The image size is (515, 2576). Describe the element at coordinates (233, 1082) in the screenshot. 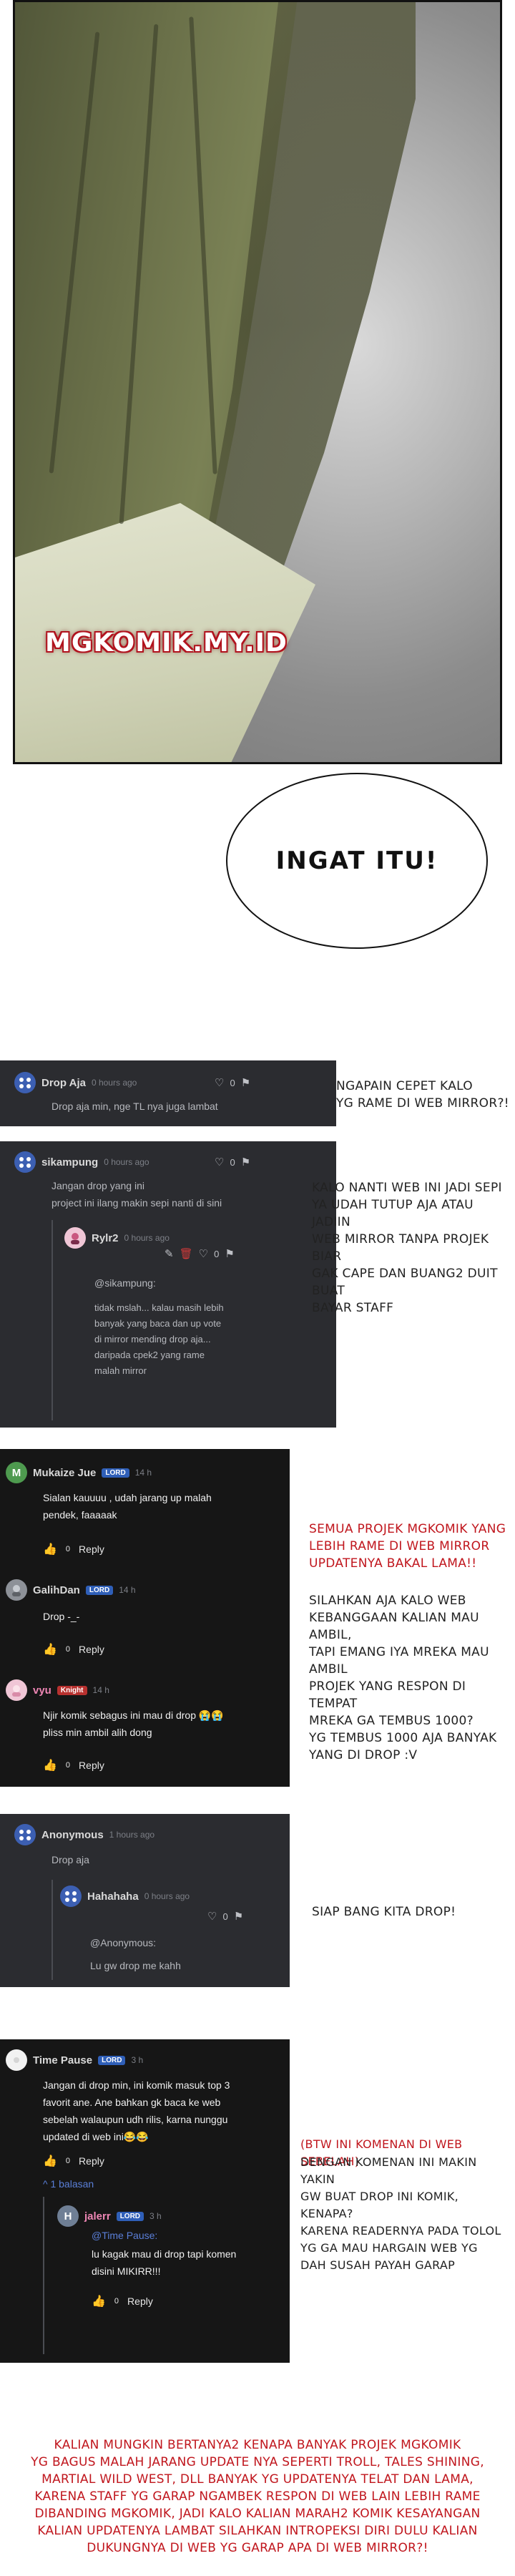

I see `comment-reactions: ♡ 0 ⚑` at that location.